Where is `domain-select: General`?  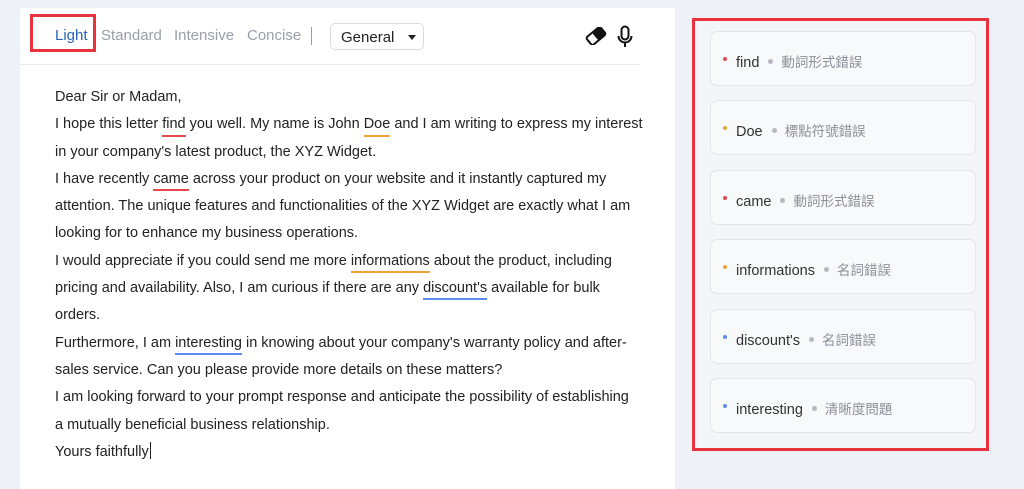
domain-select: General is located at coordinates (377, 36).